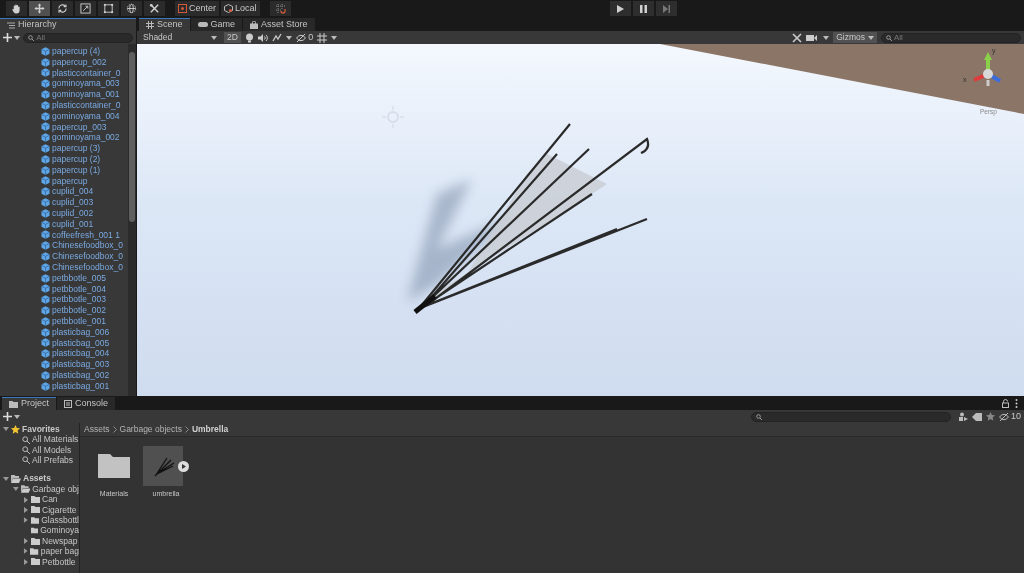  I want to click on tree-item: Favorites, so click(41, 429).